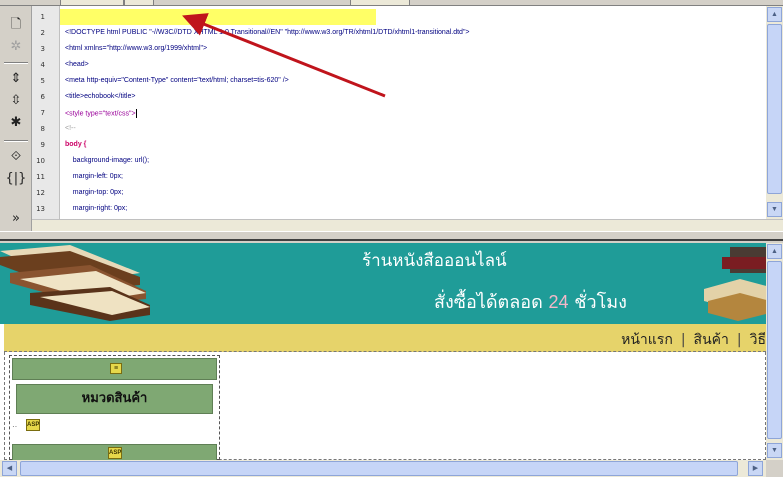 The height and width of the screenshot is (477, 783). I want to click on expand-all-icon: ✱, so click(16, 123).